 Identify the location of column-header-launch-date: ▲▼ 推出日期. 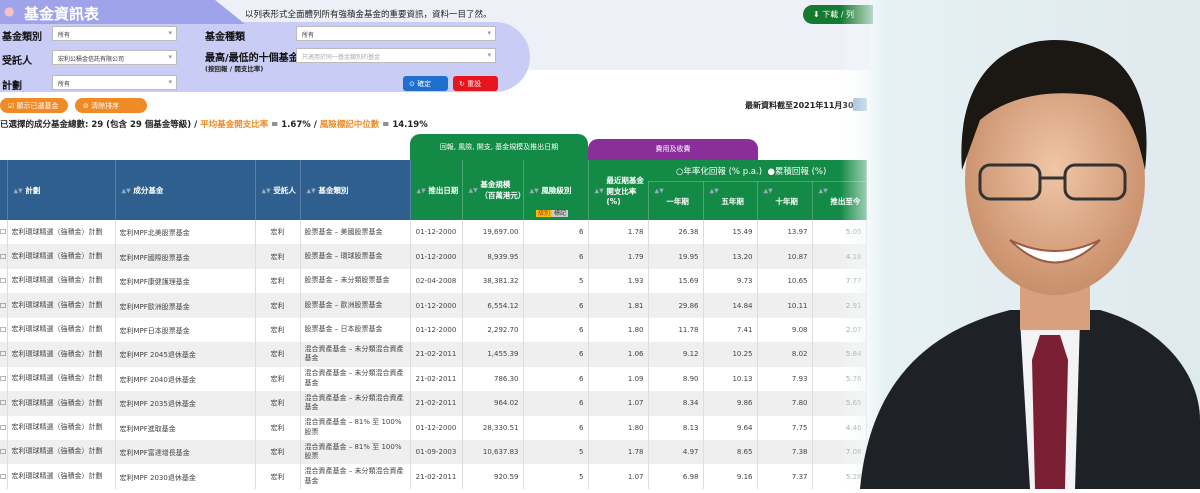
(436, 190).